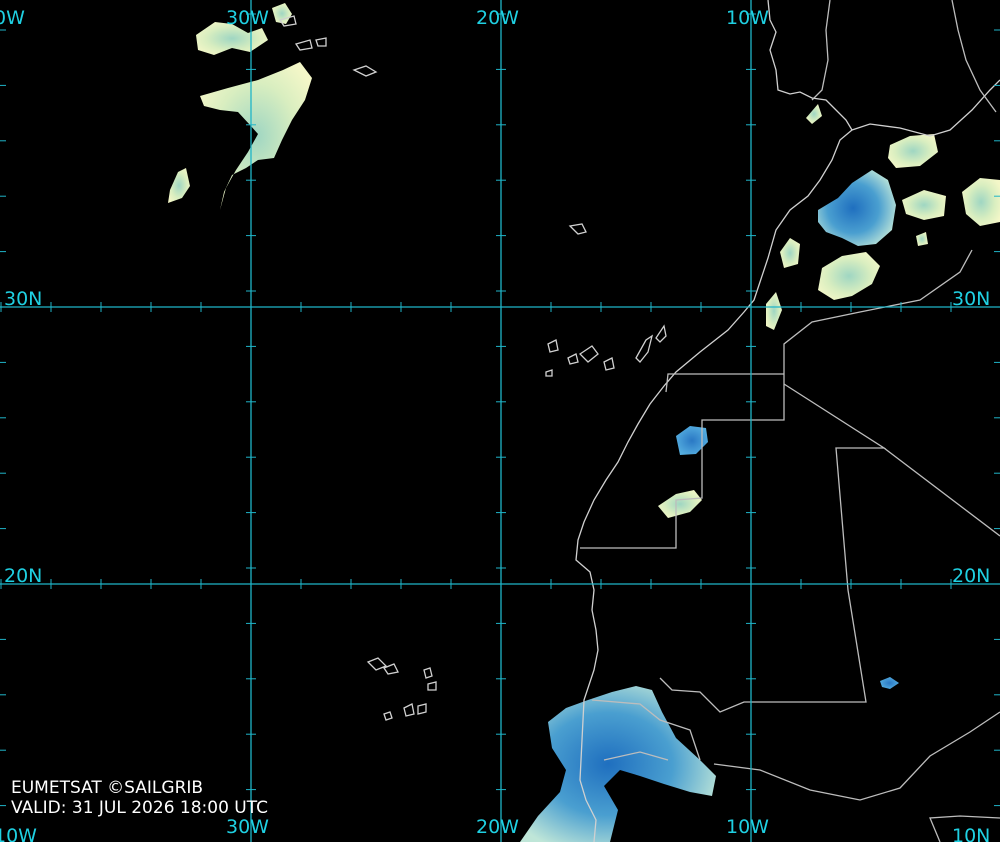 The image size is (1000, 842). I want to click on cloud-cluster-northwest, so click(240, 106).